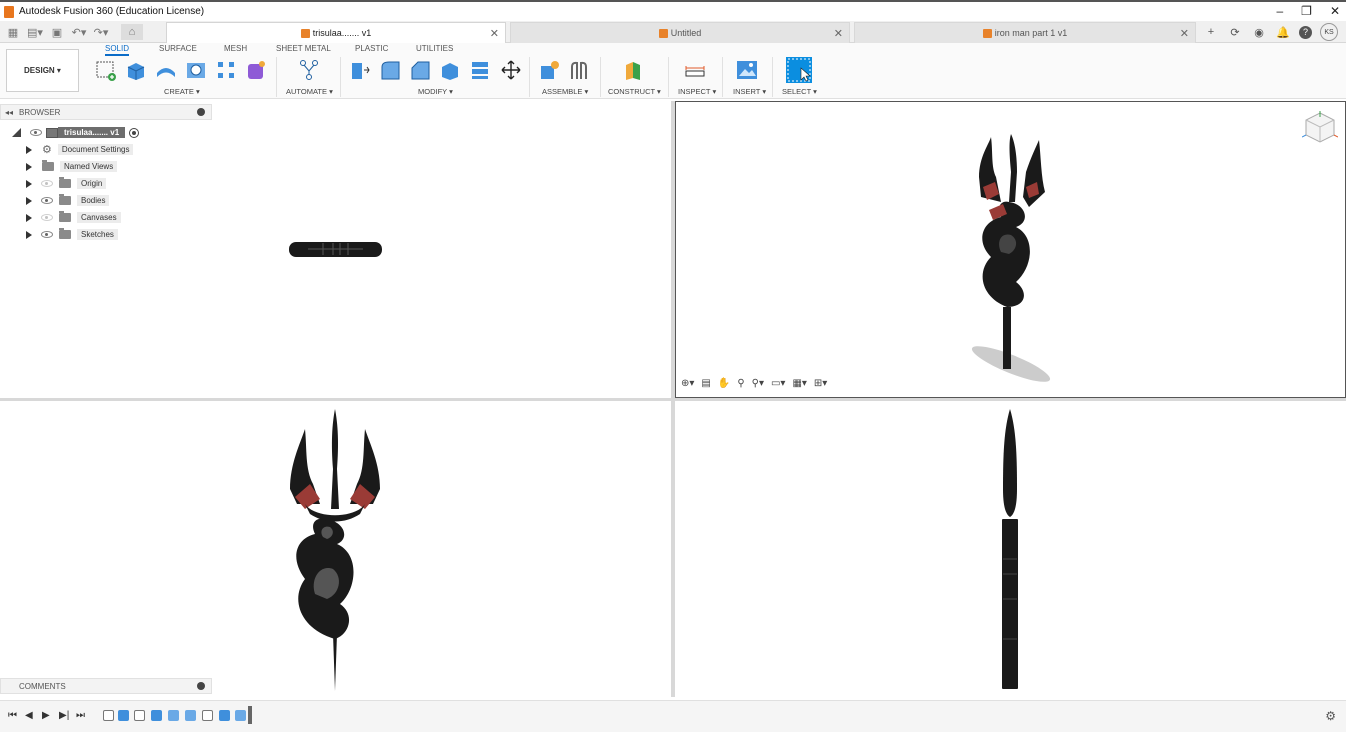 Image resolution: width=1346 pixels, height=732 pixels. I want to click on tab-surface: SURFACE, so click(178, 48).